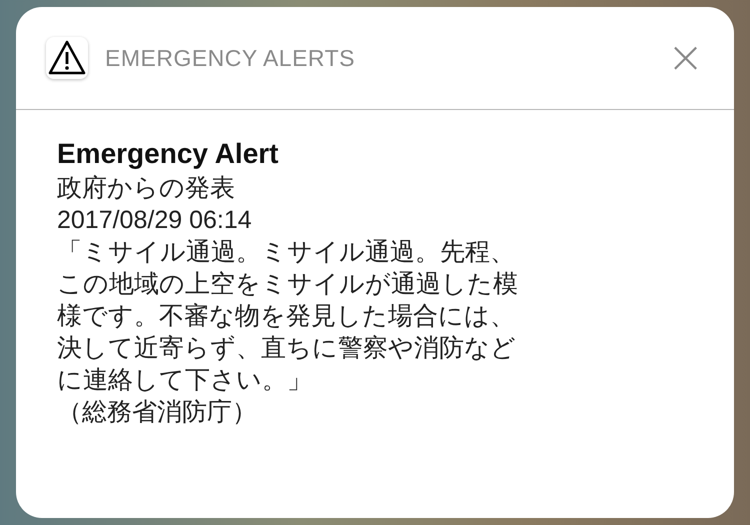  What do you see at coordinates (230, 58) in the screenshot?
I see `app-name: EMERGENCY ALERTS` at bounding box center [230, 58].